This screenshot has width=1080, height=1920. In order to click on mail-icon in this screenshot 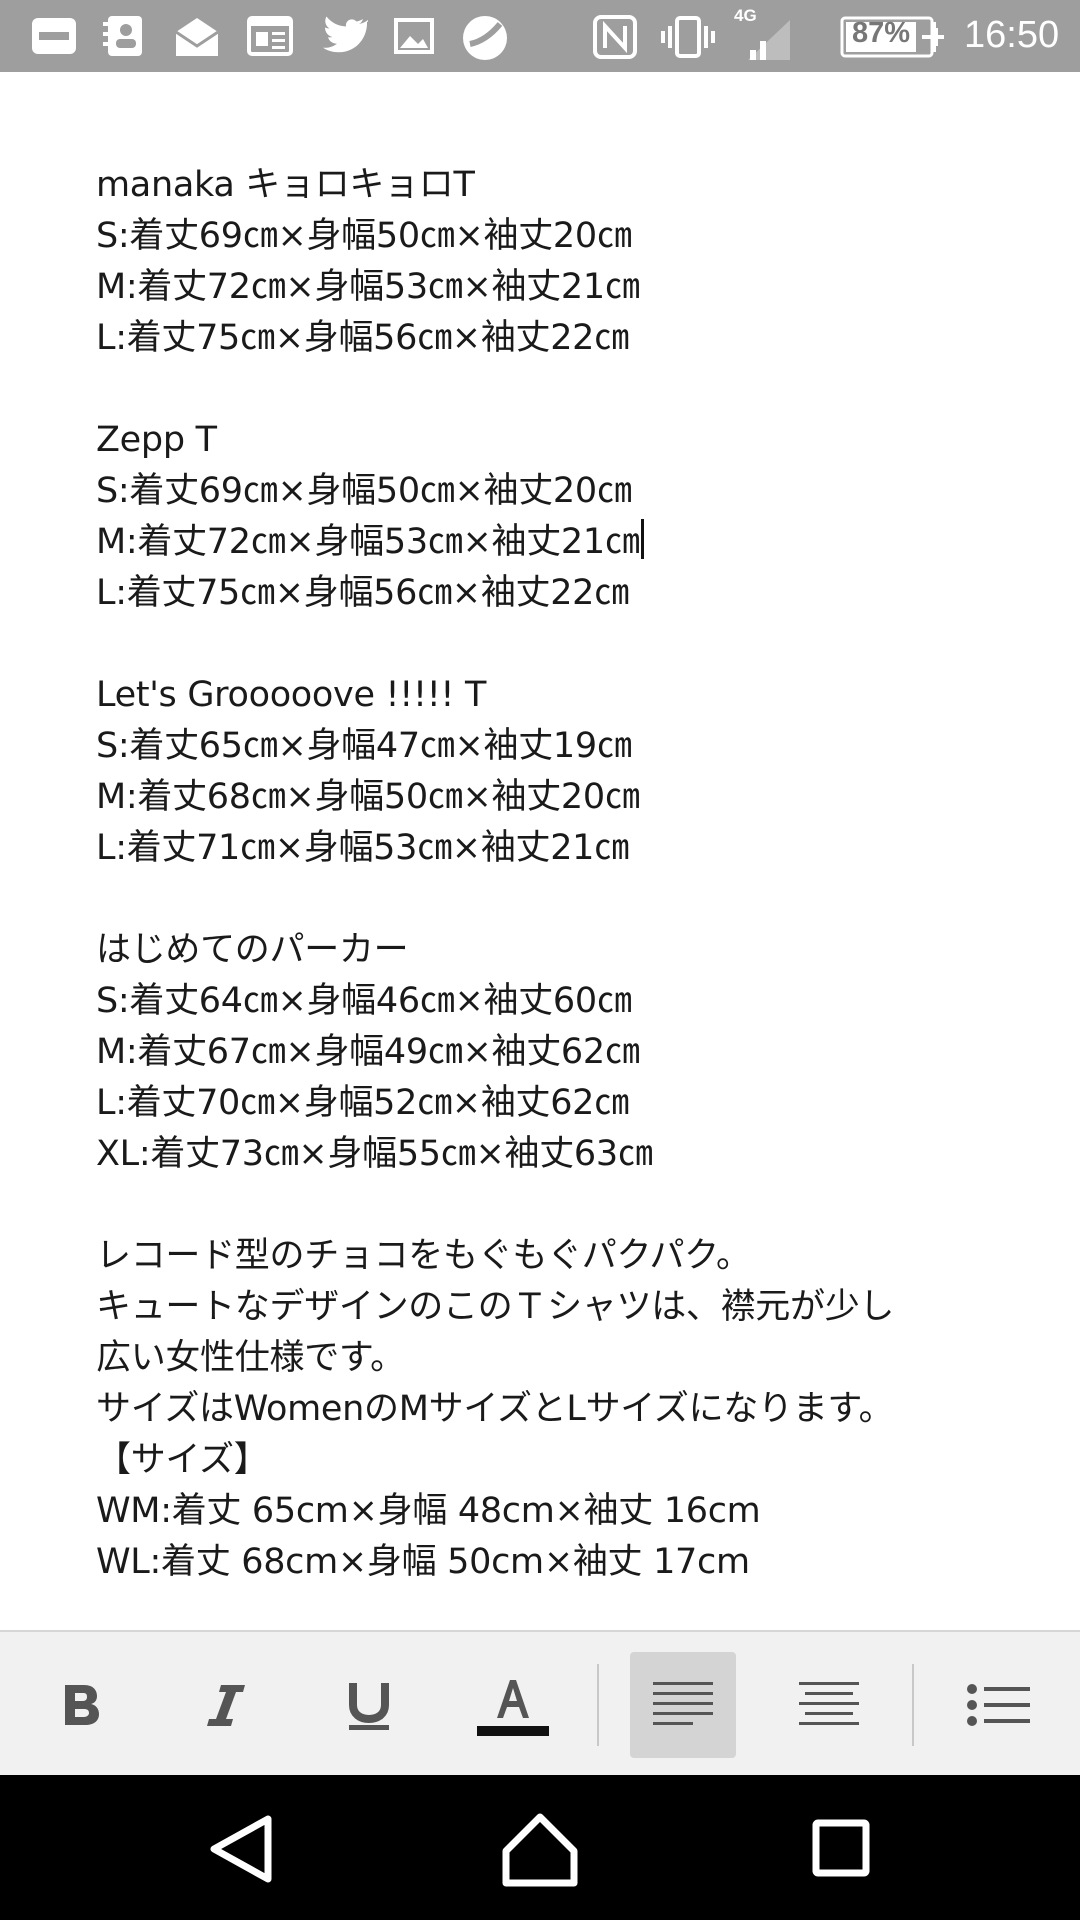, I will do `click(197, 37)`.